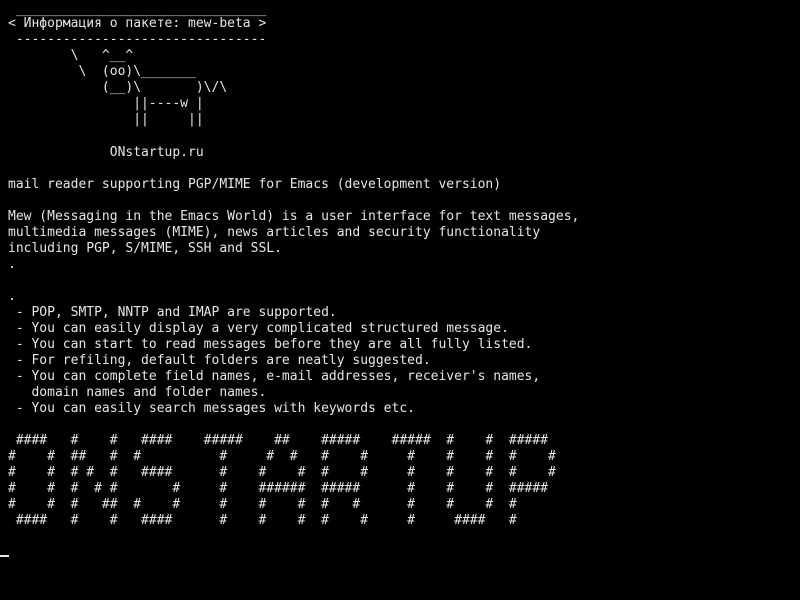 The width and height of the screenshot is (800, 600). I want to click on text-cursor, so click(4, 556).